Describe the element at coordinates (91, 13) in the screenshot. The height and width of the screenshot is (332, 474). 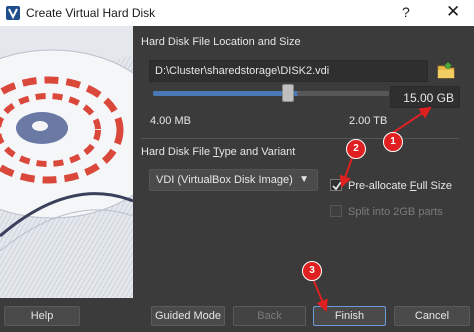
I see `window-title: Create Virtual Hard Disk` at that location.